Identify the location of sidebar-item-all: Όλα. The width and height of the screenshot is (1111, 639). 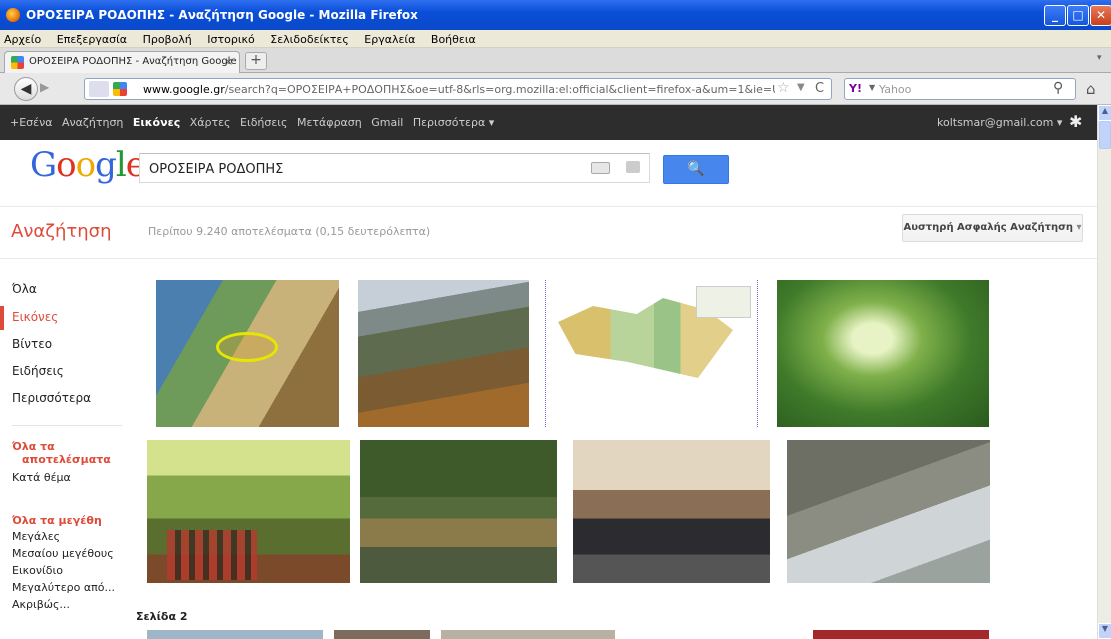
(24, 289).